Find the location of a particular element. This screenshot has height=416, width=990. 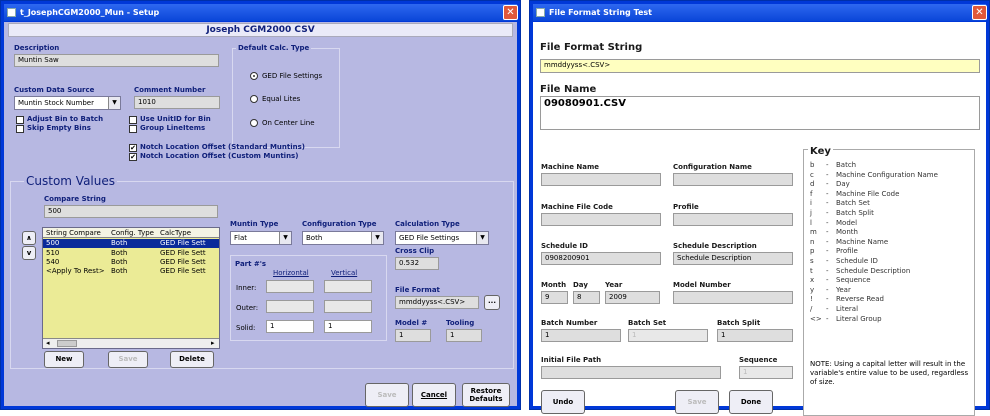

schedule-desc-label: Schedule Description is located at coordinates (715, 246).